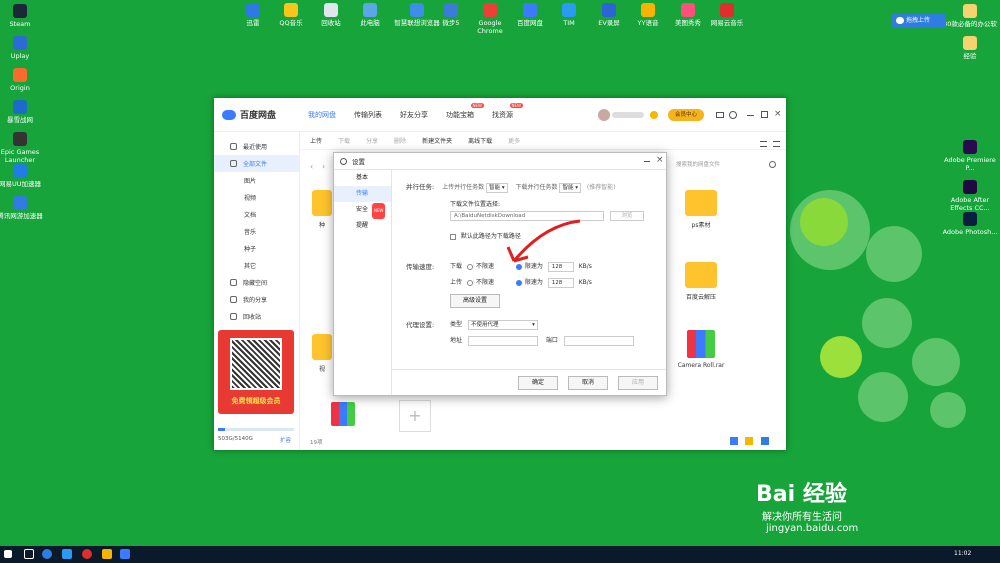  I want to click on toolbar-button: 新建文件夹, so click(437, 140).